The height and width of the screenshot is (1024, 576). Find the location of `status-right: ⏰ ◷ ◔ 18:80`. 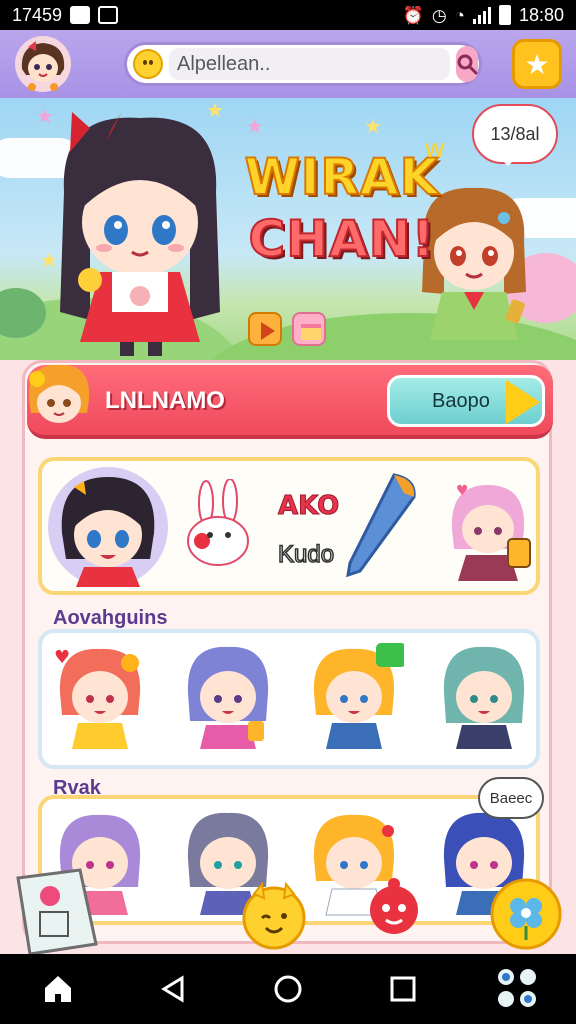

status-right: ⏰ ◷ ◔ 18:80 is located at coordinates (483, 15).